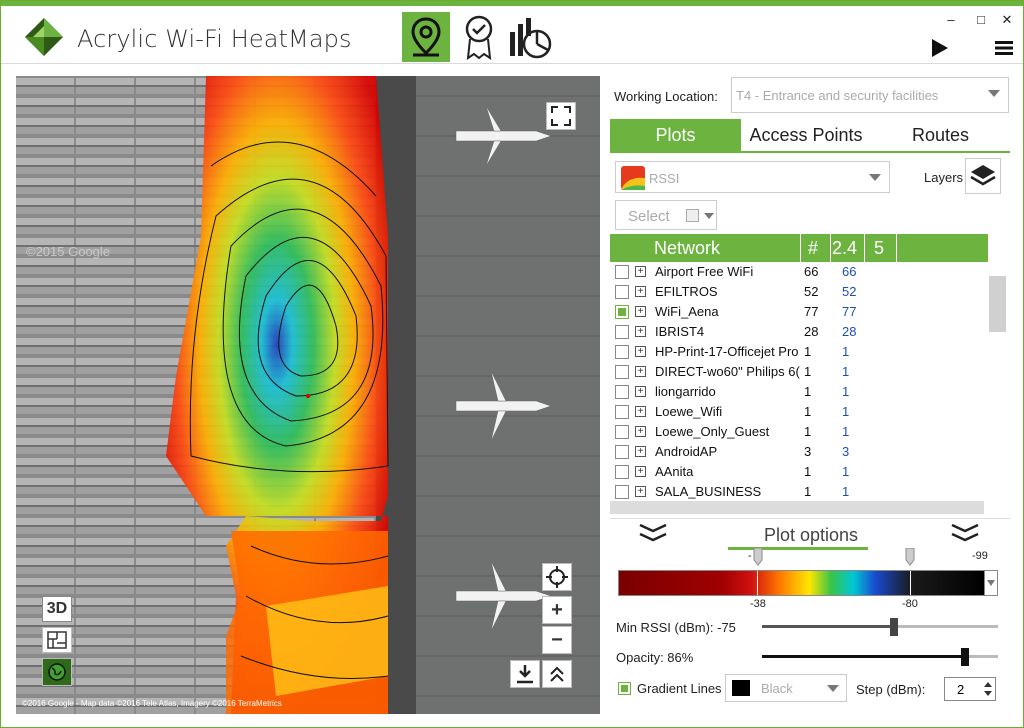 This screenshot has height=728, width=1024. Describe the element at coordinates (530, 37) in the screenshot. I see `mode-analytics-button` at that location.